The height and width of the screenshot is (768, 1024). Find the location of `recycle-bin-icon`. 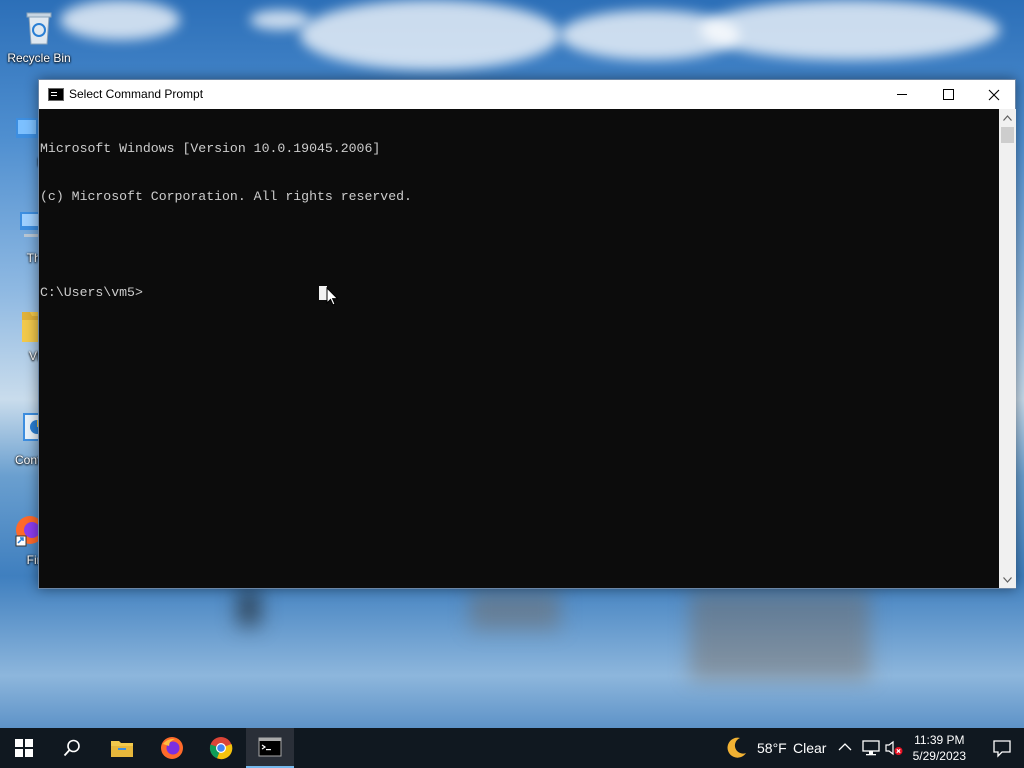

recycle-bin-icon is located at coordinates (39, 28).